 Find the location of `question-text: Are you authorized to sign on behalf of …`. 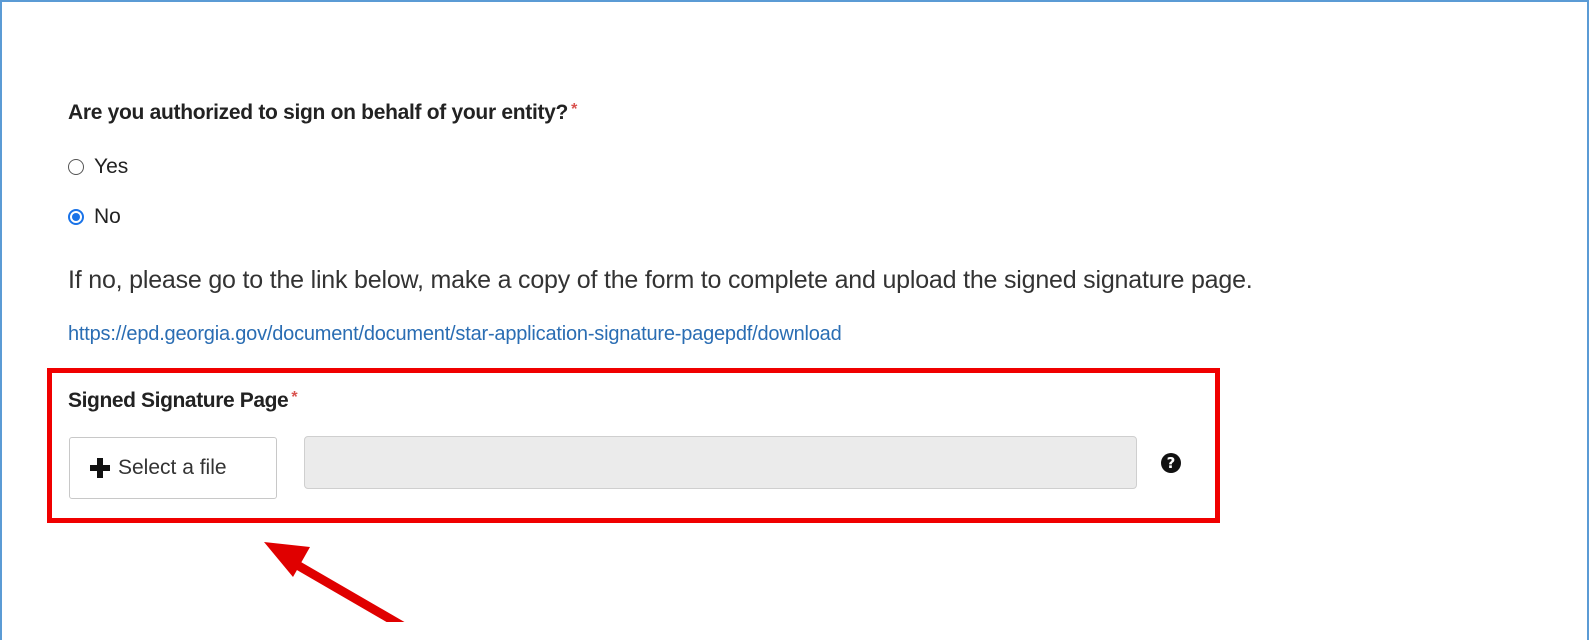

question-text: Are you authorized to sign on behalf of … is located at coordinates (318, 112).